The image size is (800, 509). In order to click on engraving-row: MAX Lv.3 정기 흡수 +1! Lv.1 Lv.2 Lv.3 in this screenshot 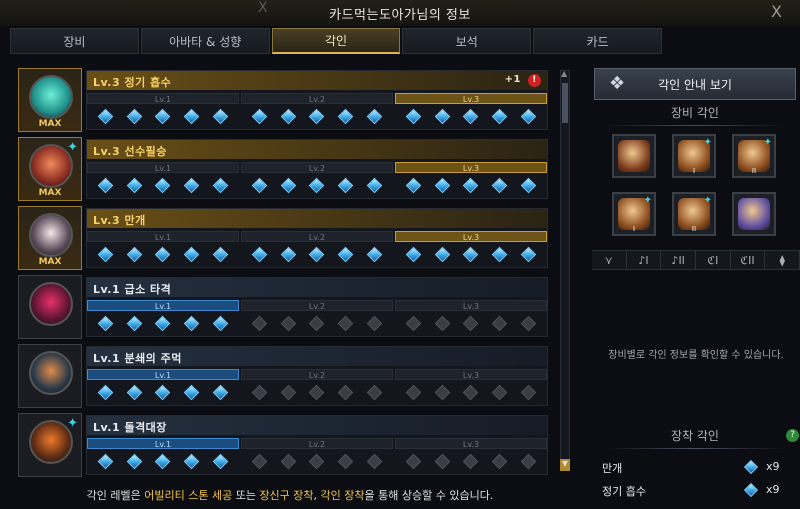, I will do `click(284, 100)`.